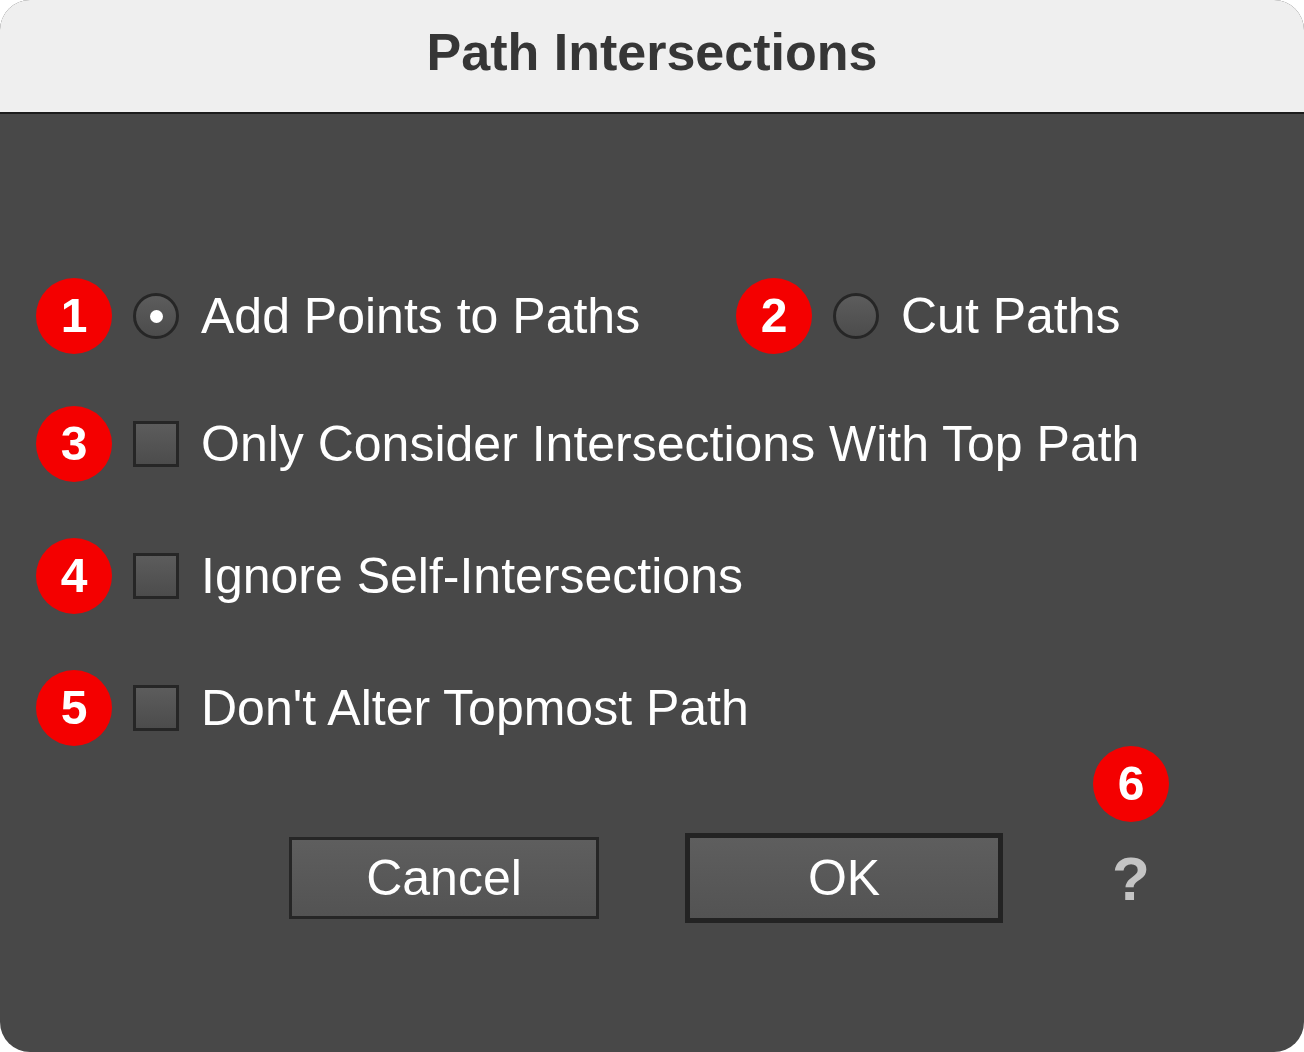 This screenshot has width=1304, height=1052. Describe the element at coordinates (1011, 316) in the screenshot. I see `option-label: Cut Paths` at that location.